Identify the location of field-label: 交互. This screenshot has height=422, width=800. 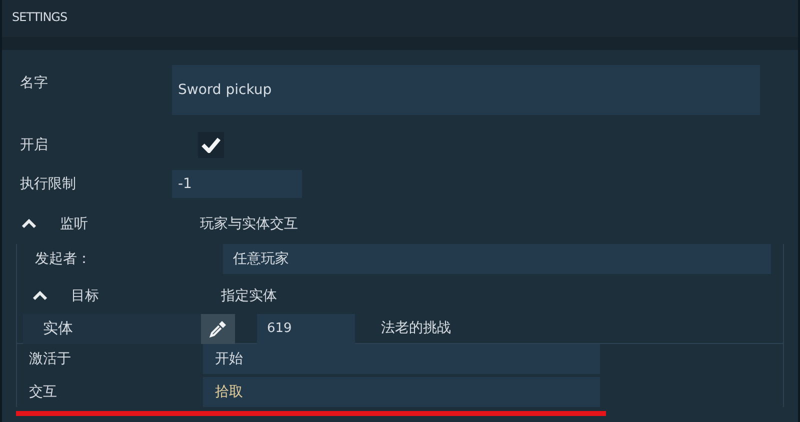
(110, 392).